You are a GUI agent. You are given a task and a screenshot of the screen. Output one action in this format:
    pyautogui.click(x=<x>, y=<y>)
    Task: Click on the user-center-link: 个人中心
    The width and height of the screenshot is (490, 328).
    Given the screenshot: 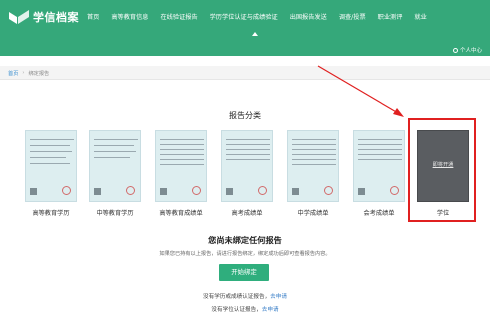 What is the action you would take?
    pyautogui.click(x=467, y=50)
    